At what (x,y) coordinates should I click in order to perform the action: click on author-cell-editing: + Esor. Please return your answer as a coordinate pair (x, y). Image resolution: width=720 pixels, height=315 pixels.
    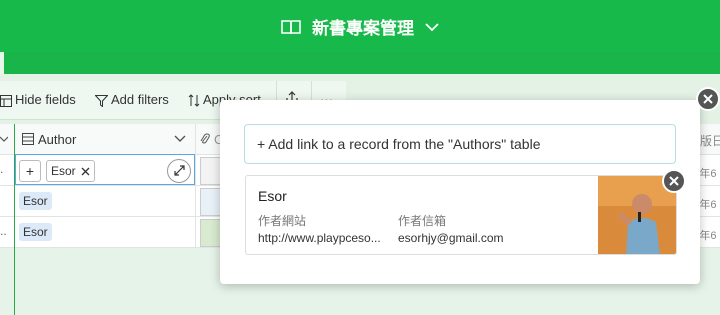
    Looking at the image, I should click on (105, 169).